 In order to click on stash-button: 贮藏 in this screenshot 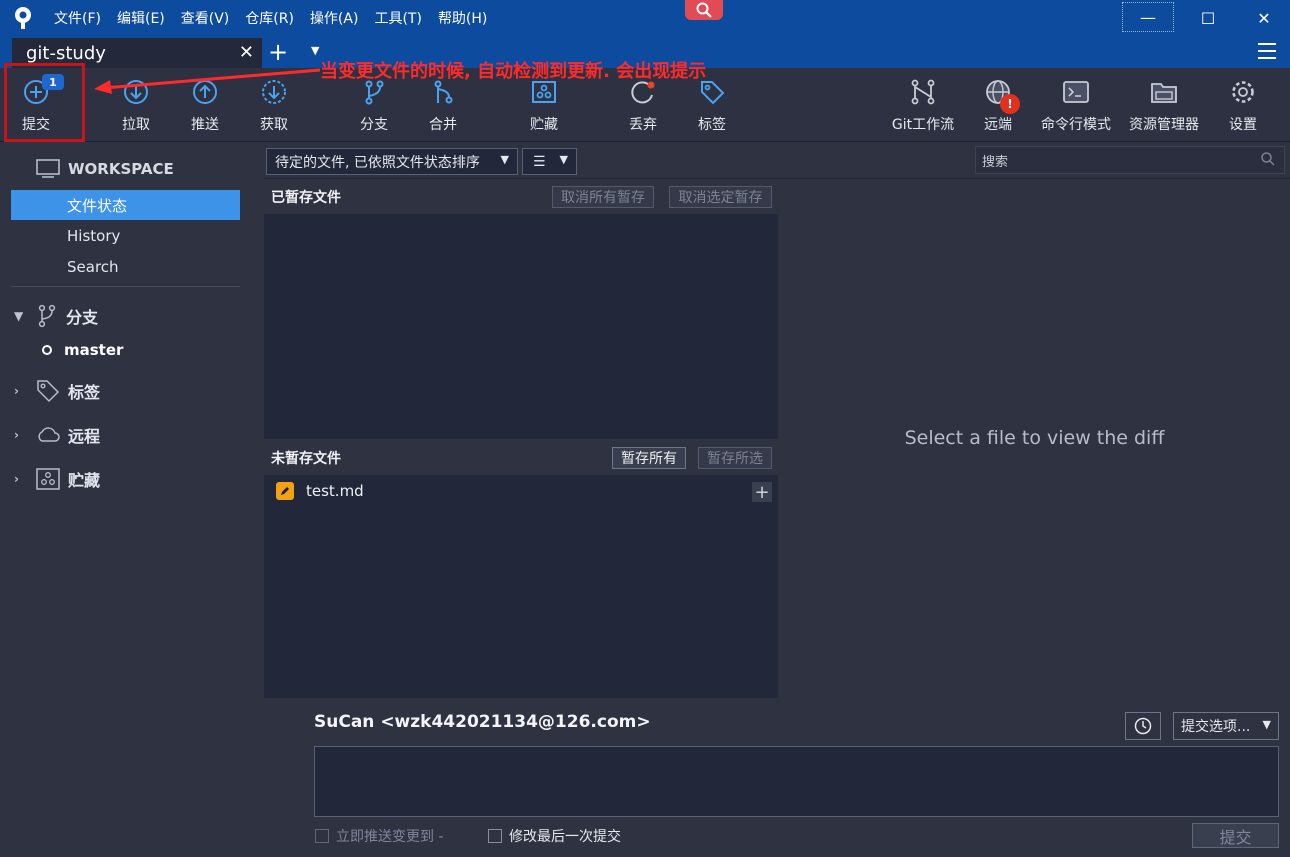, I will do `click(544, 106)`.